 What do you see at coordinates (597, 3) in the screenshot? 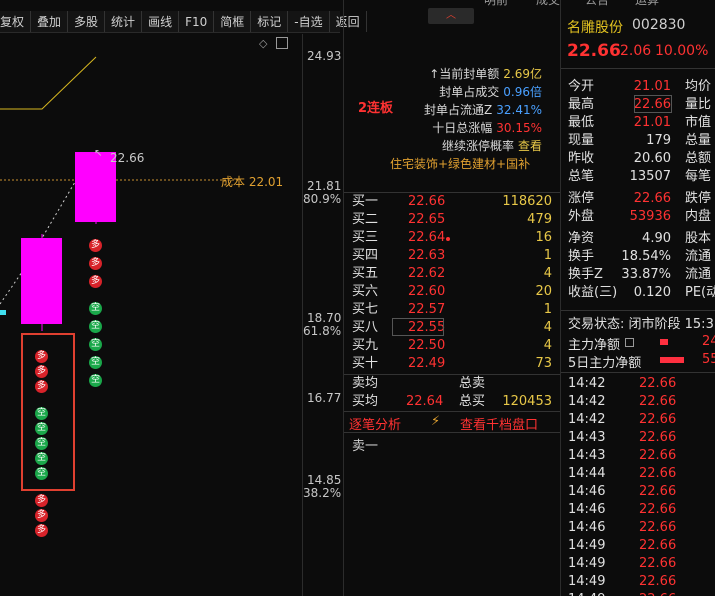
I see `top-tab-label: 公告` at bounding box center [597, 3].